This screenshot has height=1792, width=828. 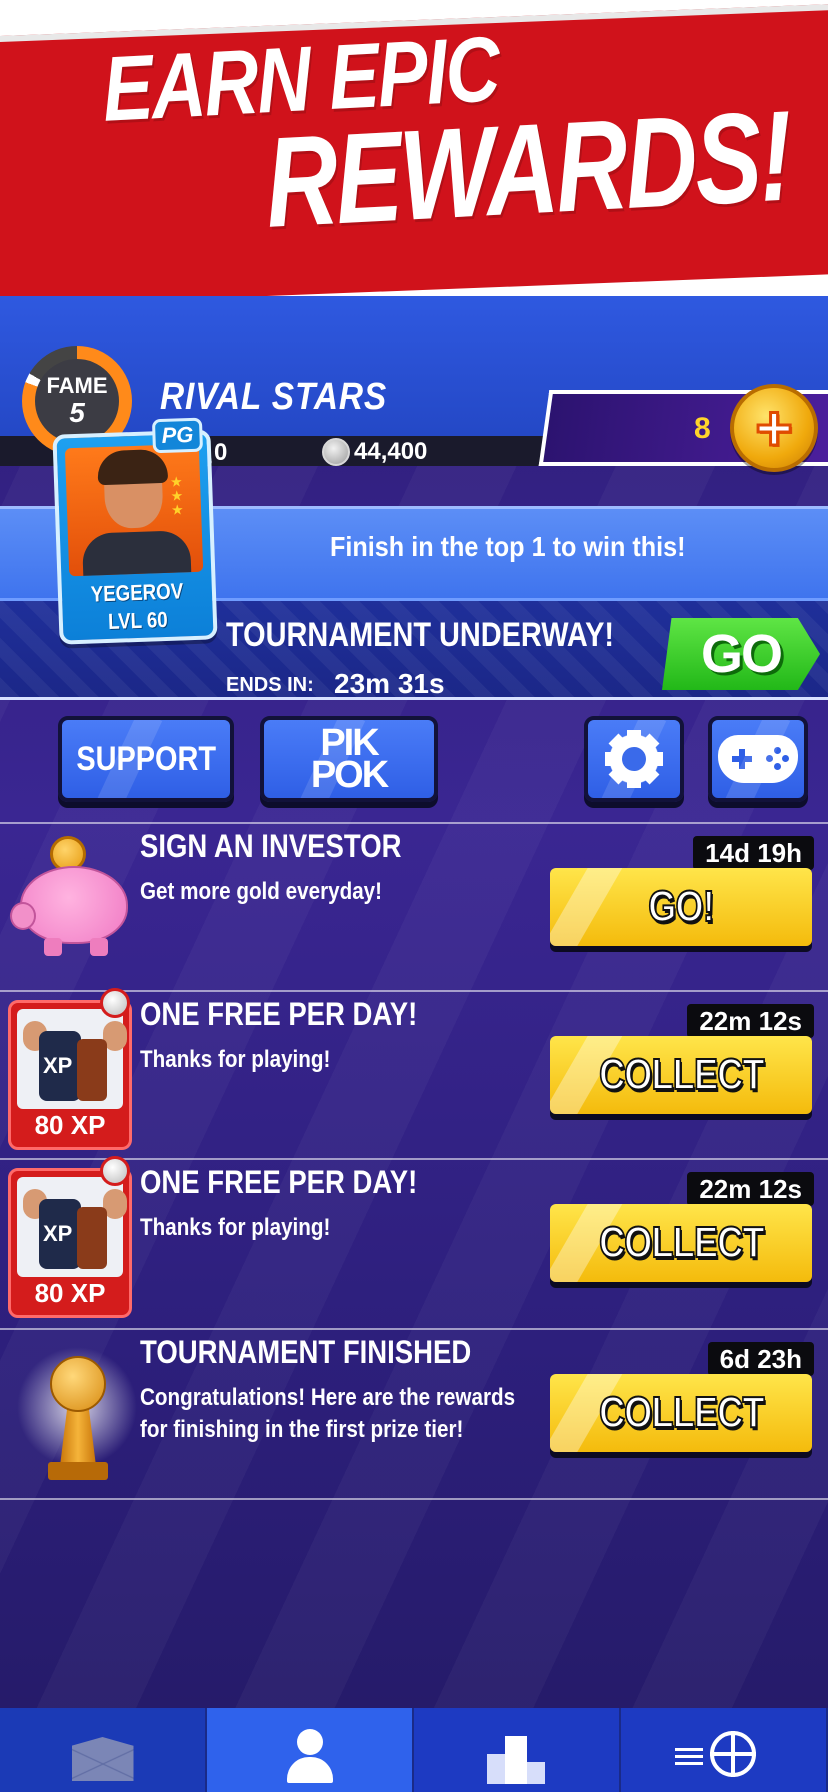 I want to click on plus-icon: +, so click(x=774, y=428).